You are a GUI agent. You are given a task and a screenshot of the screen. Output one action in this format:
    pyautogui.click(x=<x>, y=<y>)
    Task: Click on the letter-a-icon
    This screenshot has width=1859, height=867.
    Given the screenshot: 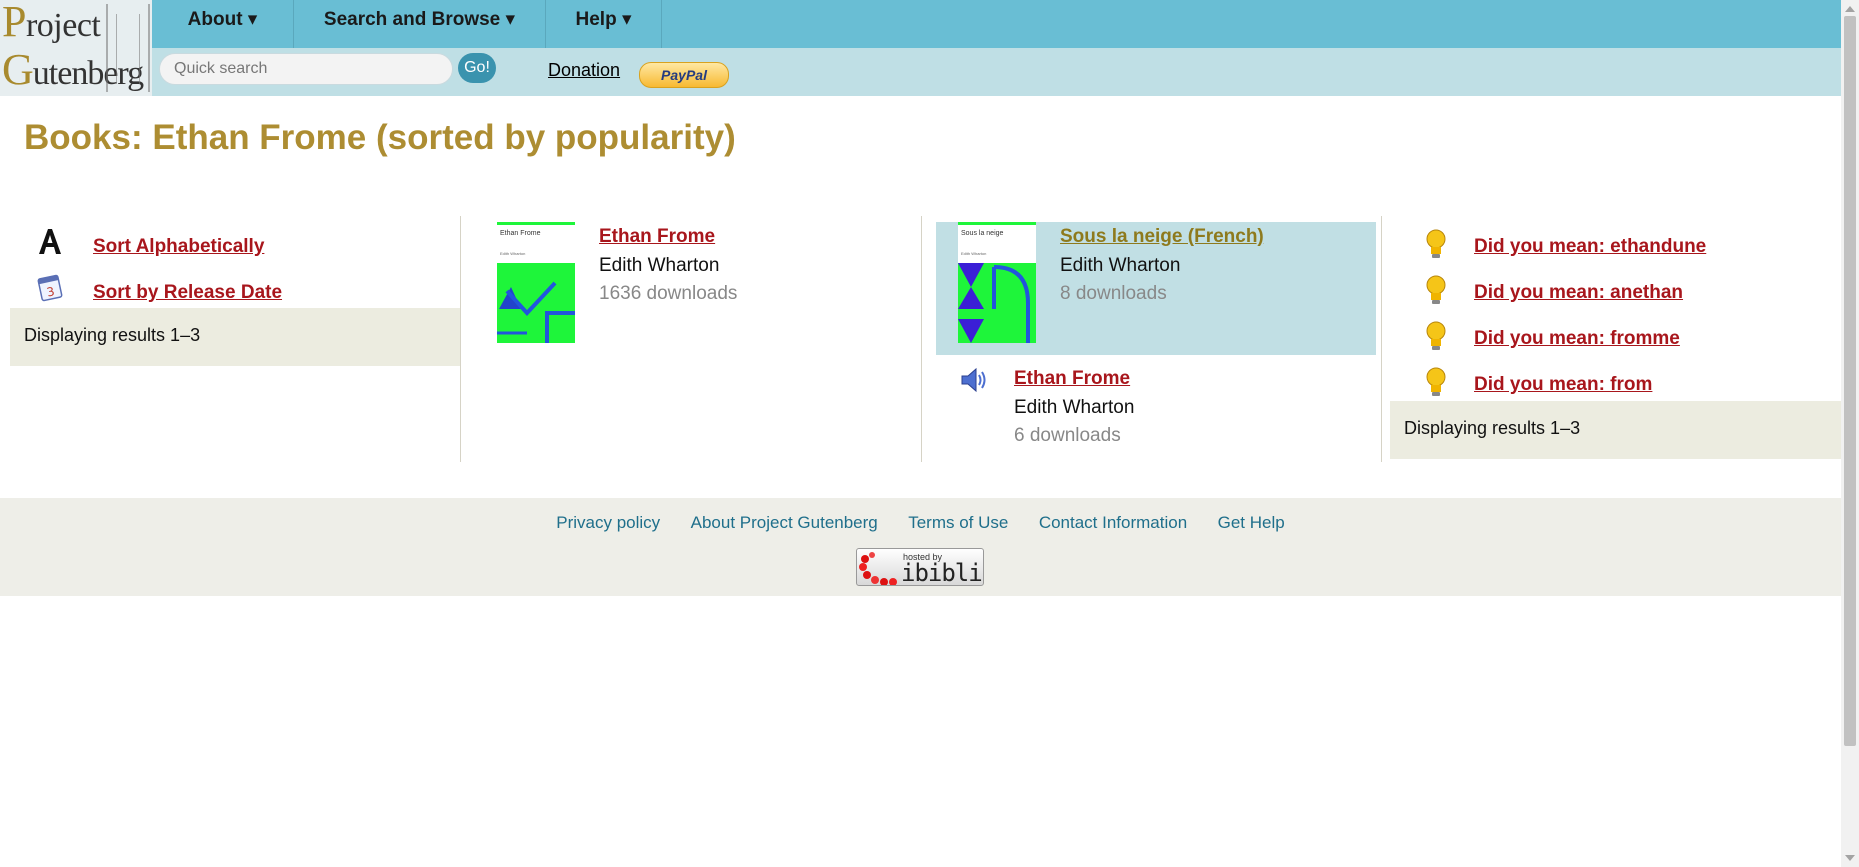 What is the action you would take?
    pyautogui.click(x=50, y=241)
    